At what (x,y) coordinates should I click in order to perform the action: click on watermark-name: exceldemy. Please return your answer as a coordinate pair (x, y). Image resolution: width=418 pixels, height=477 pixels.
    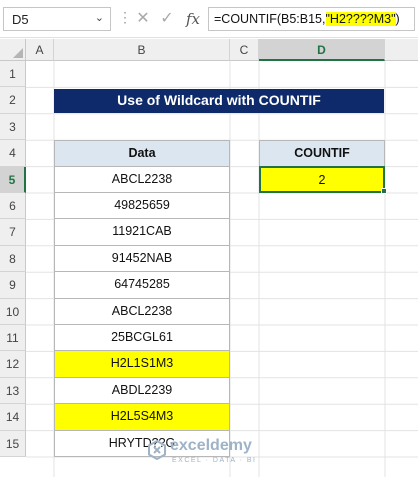
    Looking at the image, I should click on (211, 445).